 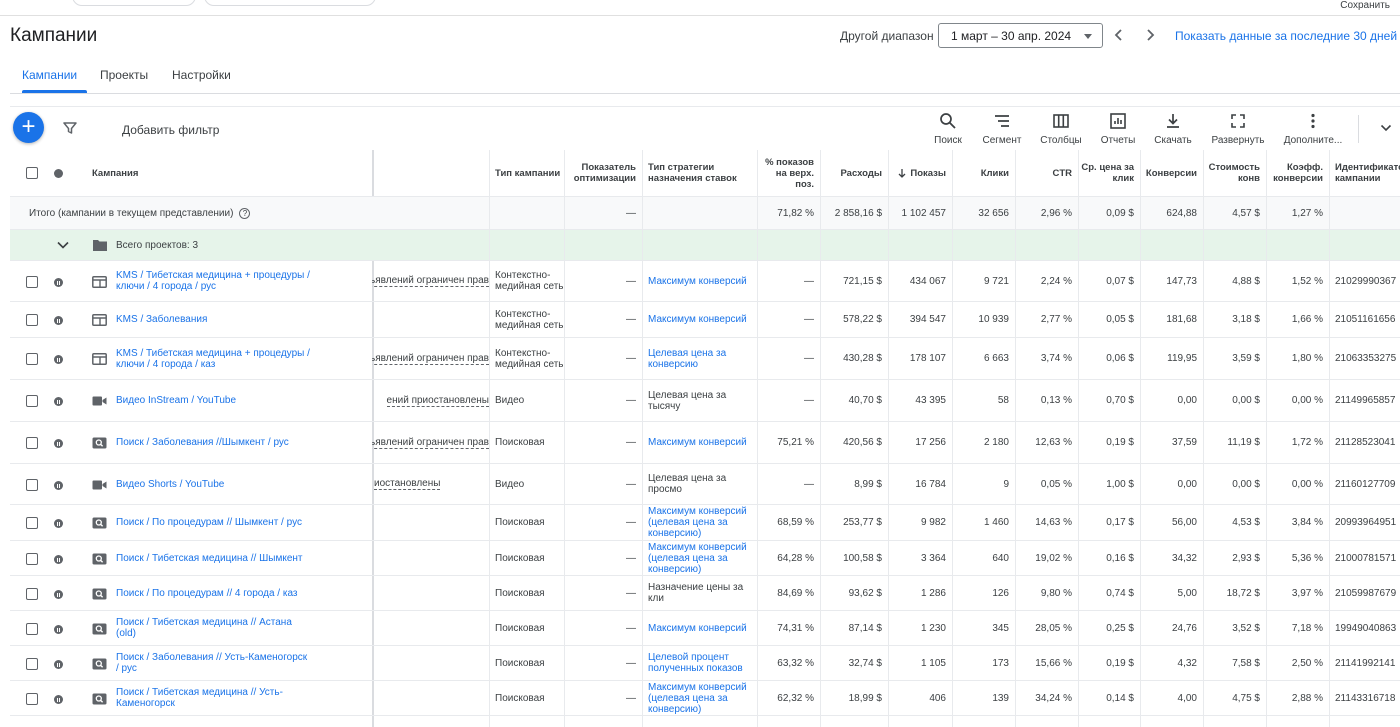 I want to click on next-period-icon, so click(x=1150, y=35).